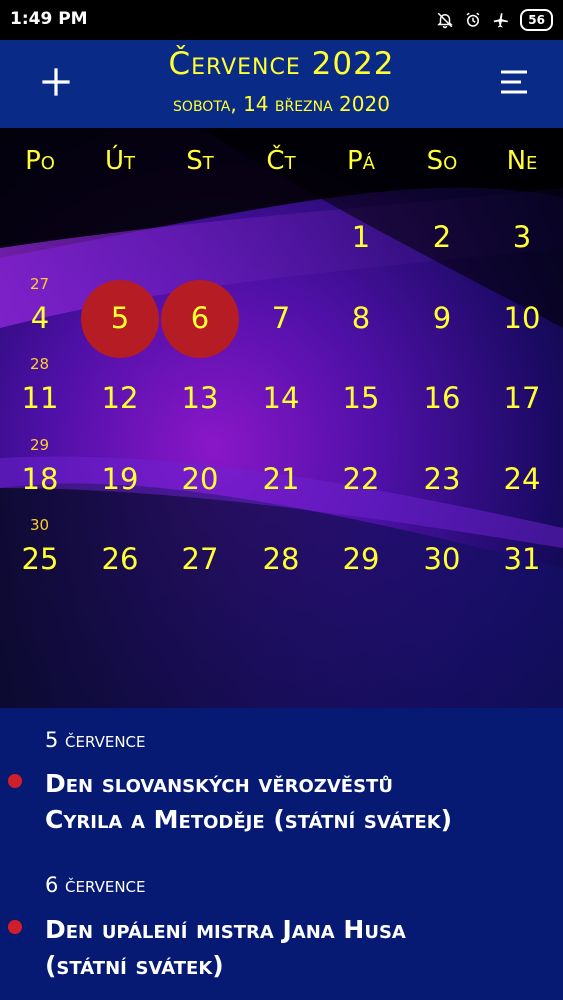  What do you see at coordinates (40, 364) in the screenshot?
I see `week-number: 28` at bounding box center [40, 364].